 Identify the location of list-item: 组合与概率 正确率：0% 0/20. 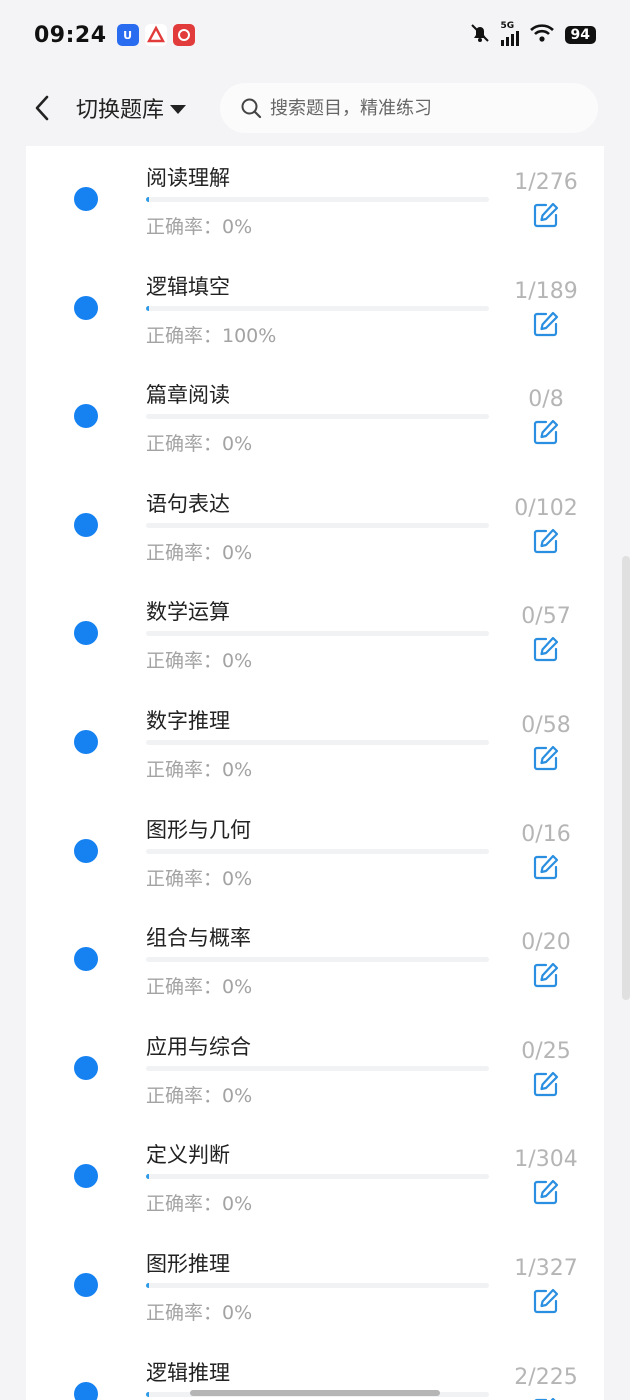
(315, 960).